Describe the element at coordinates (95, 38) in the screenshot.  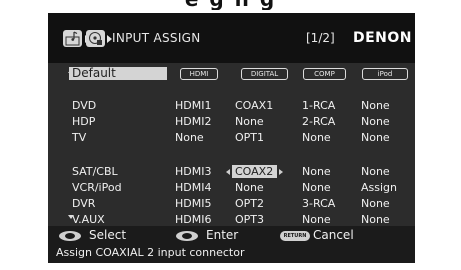
I see `disc-input-icon` at that location.